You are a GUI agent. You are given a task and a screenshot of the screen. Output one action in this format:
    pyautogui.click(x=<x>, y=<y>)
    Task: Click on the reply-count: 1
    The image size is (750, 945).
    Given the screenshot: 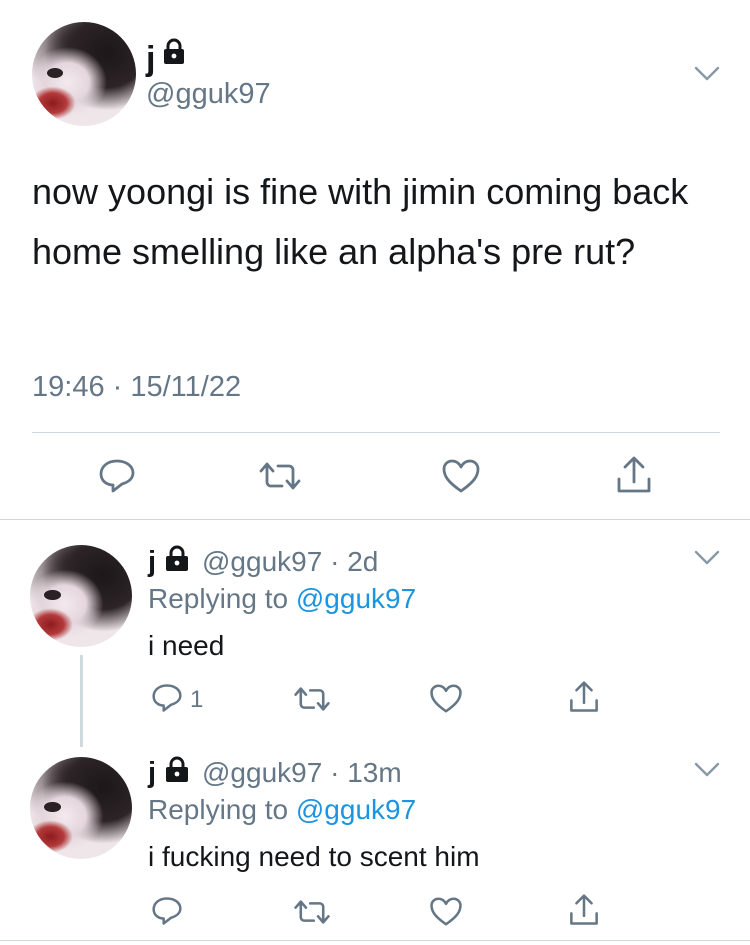 What is the action you would take?
    pyautogui.click(x=197, y=699)
    